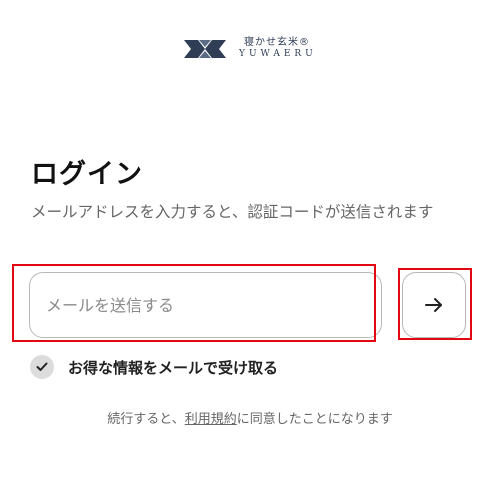 The width and height of the screenshot is (500, 486). I want to click on check-icon, so click(42, 366).